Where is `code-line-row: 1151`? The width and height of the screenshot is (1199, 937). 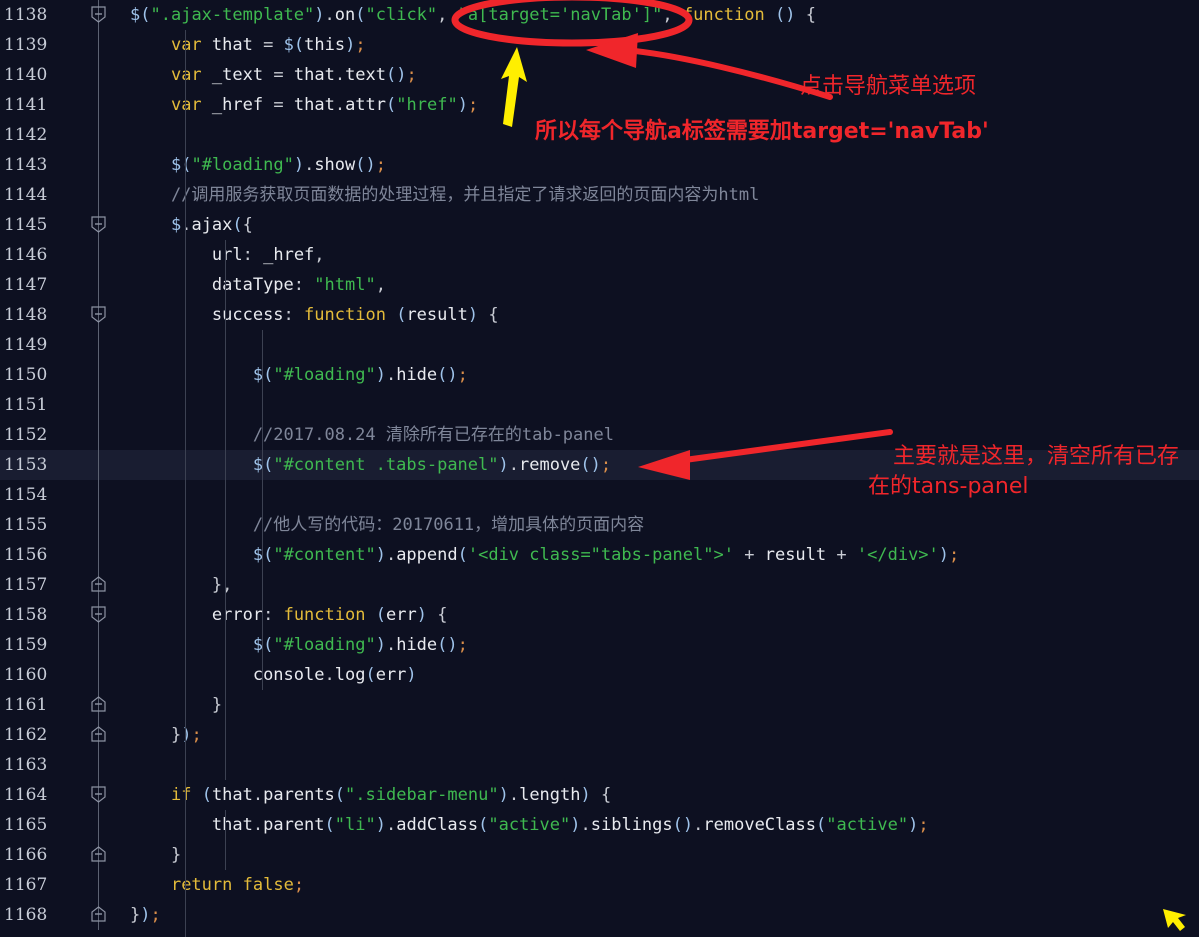 code-line-row: 1151 is located at coordinates (599, 405).